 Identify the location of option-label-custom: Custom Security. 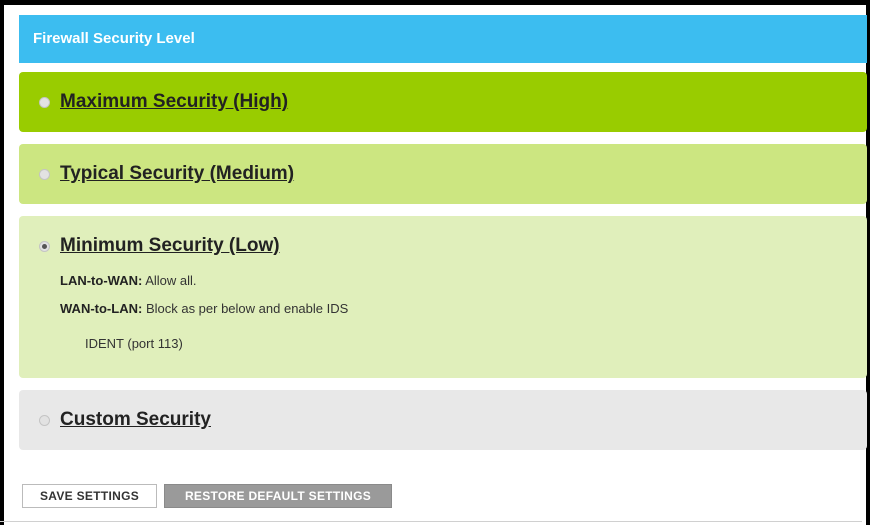
(135, 420).